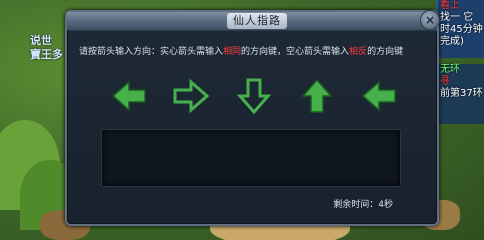  I want to click on quest-tracker-block-1: 看上 找一 它 时45分钟 完成), so click(460, 29).